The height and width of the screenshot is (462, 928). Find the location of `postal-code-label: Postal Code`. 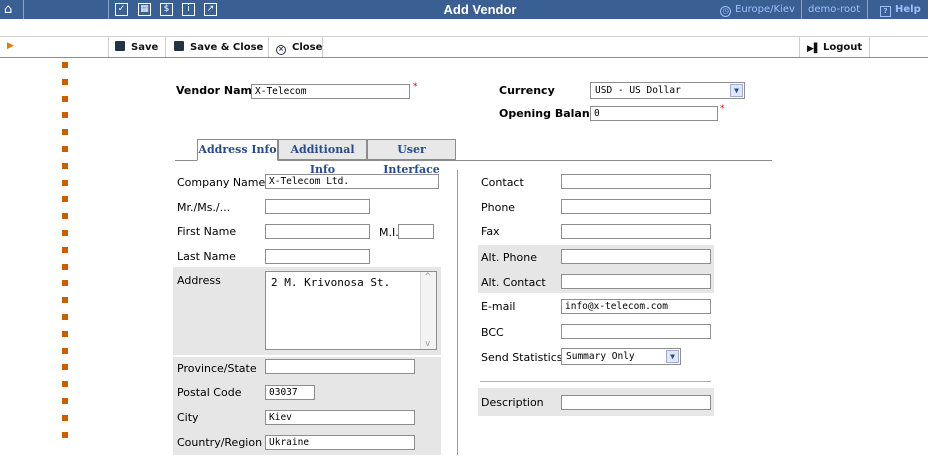

postal-code-label: Postal Code is located at coordinates (209, 392).